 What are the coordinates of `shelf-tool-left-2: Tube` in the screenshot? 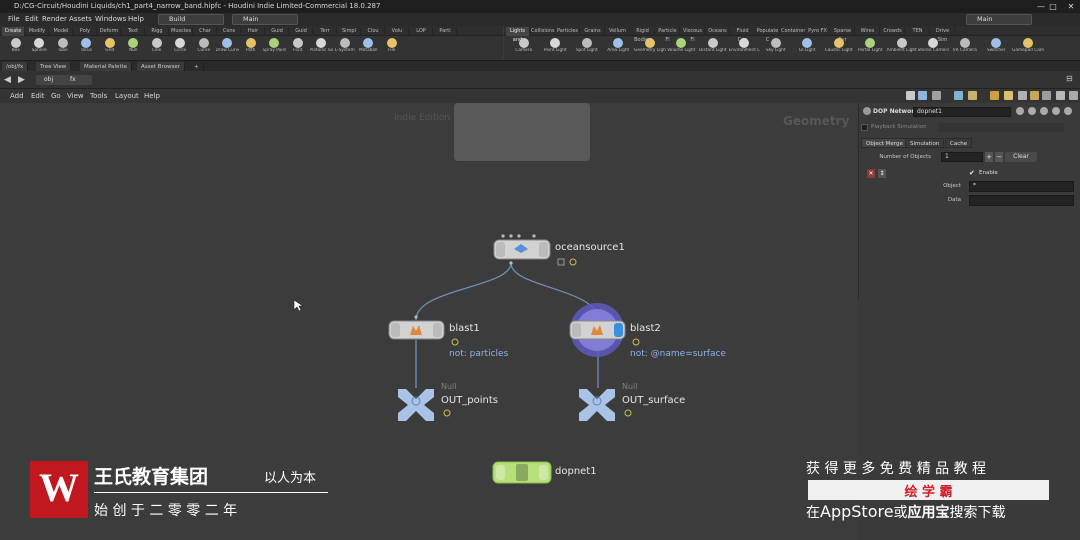 It's located at (63, 48).